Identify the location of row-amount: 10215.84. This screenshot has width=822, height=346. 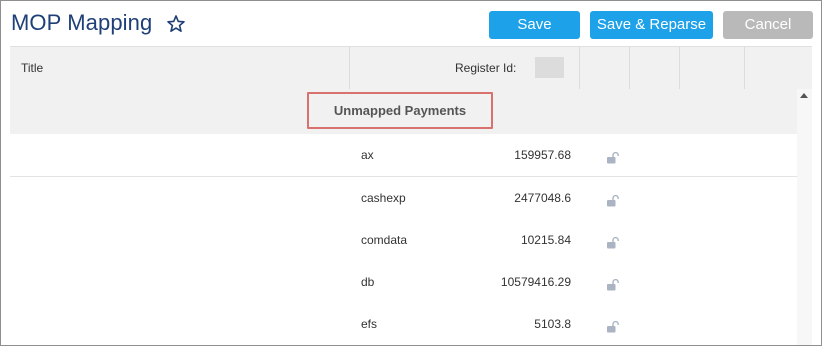
(545, 240).